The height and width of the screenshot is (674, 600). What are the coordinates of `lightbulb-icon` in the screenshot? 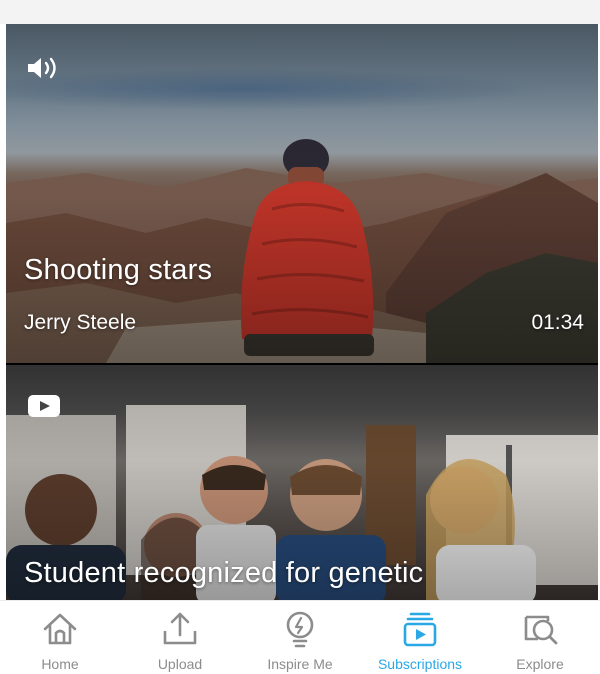 It's located at (300, 629).